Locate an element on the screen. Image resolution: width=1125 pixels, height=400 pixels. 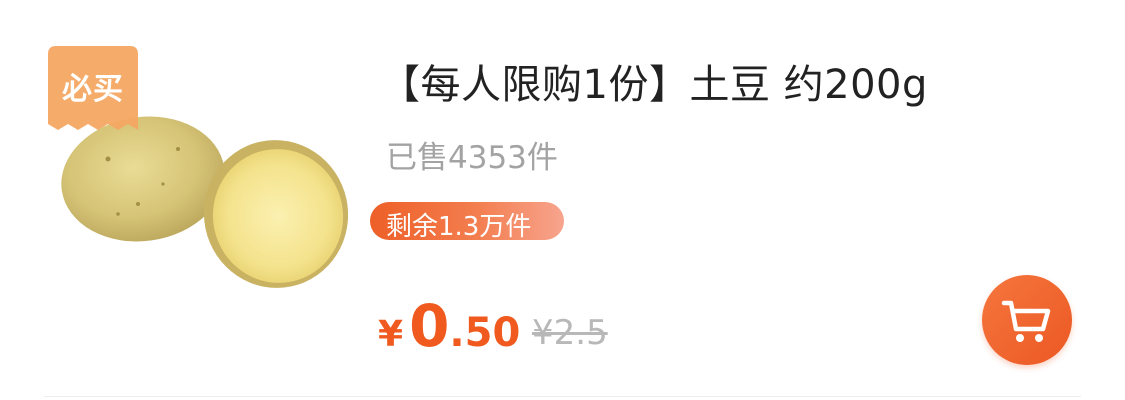
add-to-cart-button is located at coordinates (1027, 320).